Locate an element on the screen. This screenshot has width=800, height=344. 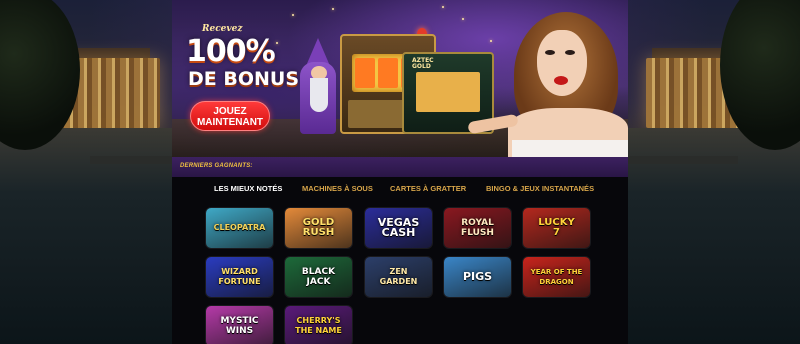
tab-slot-machines: MACHINES À SOUS is located at coordinates (337, 188).